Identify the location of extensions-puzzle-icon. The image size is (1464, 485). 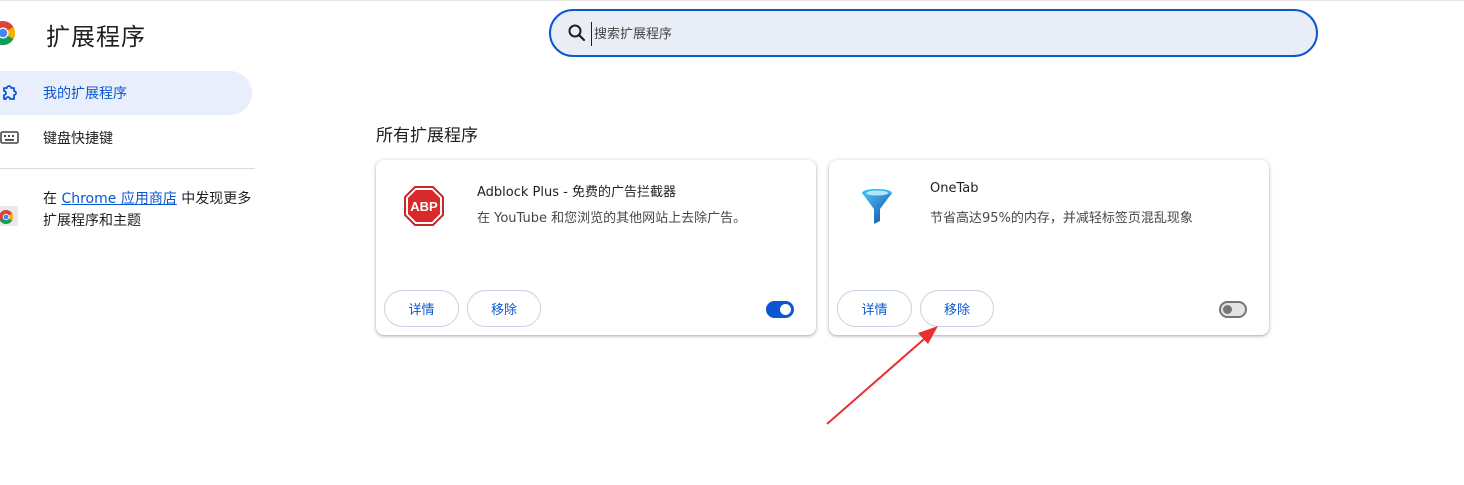
(10, 92).